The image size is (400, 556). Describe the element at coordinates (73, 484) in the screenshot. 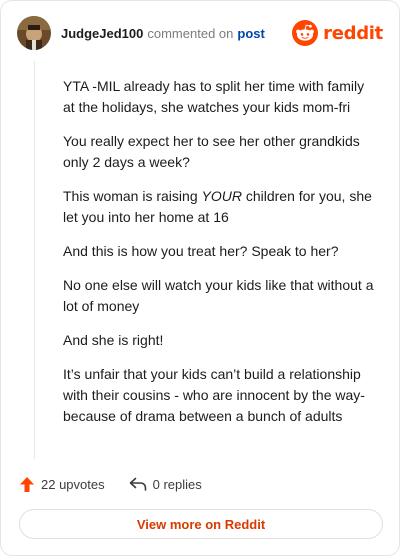

I see `upvote-count: 22 upvotes` at that location.